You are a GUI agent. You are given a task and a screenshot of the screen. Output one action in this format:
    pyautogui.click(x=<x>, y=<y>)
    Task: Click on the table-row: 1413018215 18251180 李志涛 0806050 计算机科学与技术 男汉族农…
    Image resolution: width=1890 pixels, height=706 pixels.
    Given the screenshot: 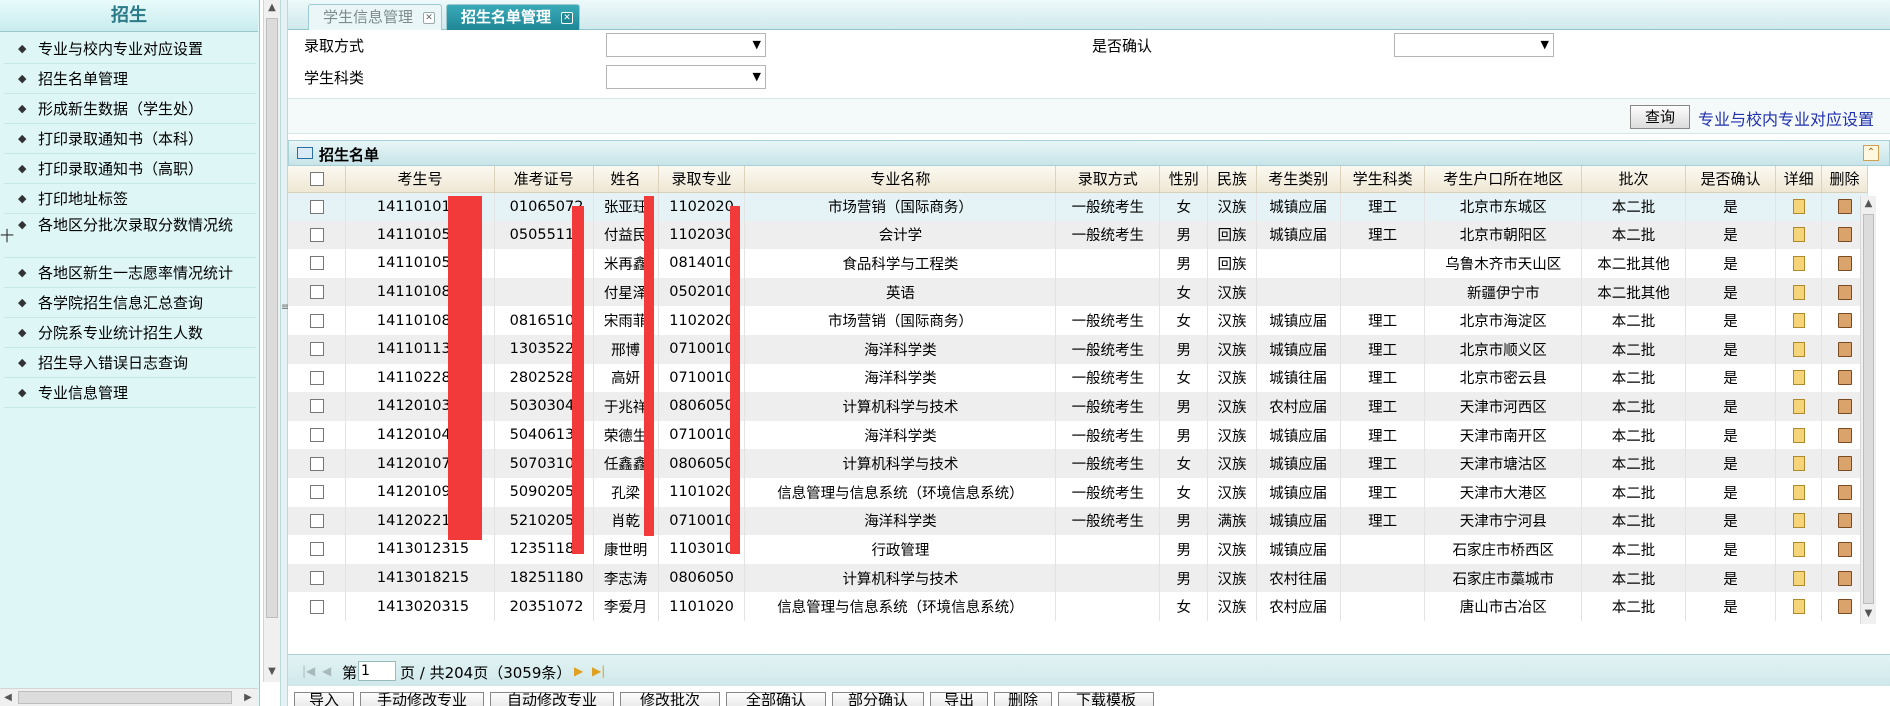 What is the action you would take?
    pyautogui.click(x=1078, y=578)
    